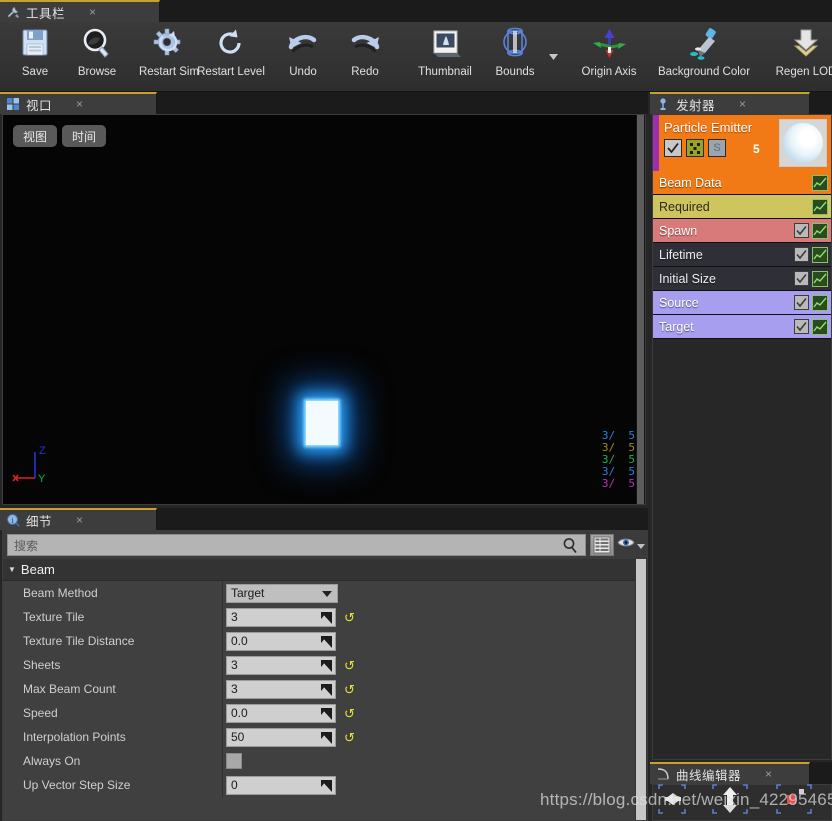 The height and width of the screenshot is (821, 832). Describe the element at coordinates (35, 55) in the screenshot. I see `save-button: Save` at that location.